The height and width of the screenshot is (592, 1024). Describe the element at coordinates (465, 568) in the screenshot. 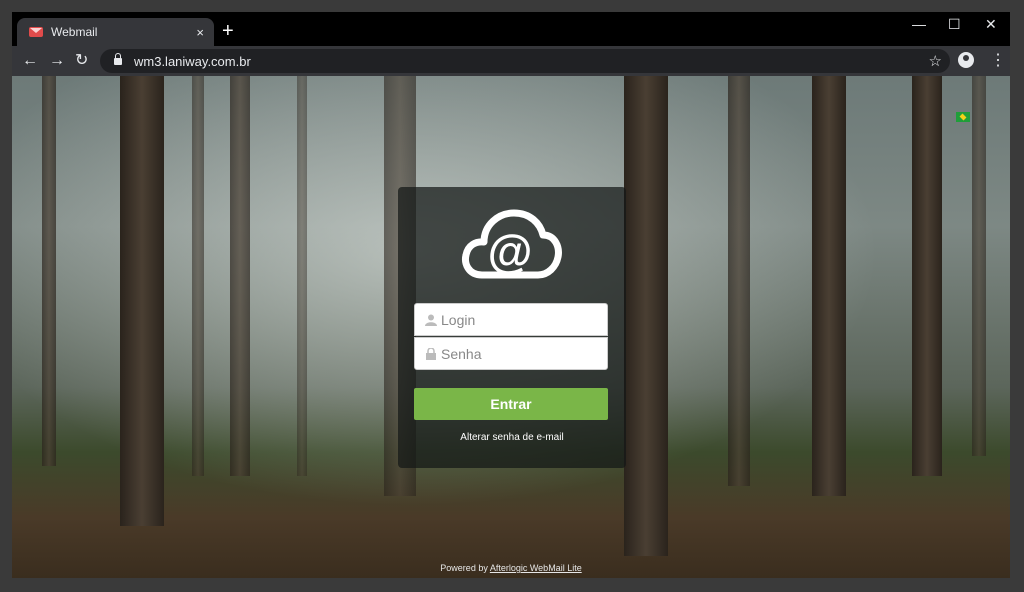

I see `footer-prefix: Powered by` at that location.